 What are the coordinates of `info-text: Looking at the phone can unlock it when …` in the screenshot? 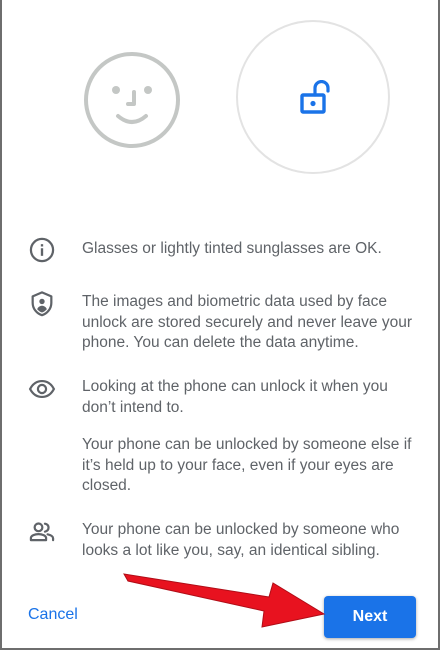 It's located at (235, 397).